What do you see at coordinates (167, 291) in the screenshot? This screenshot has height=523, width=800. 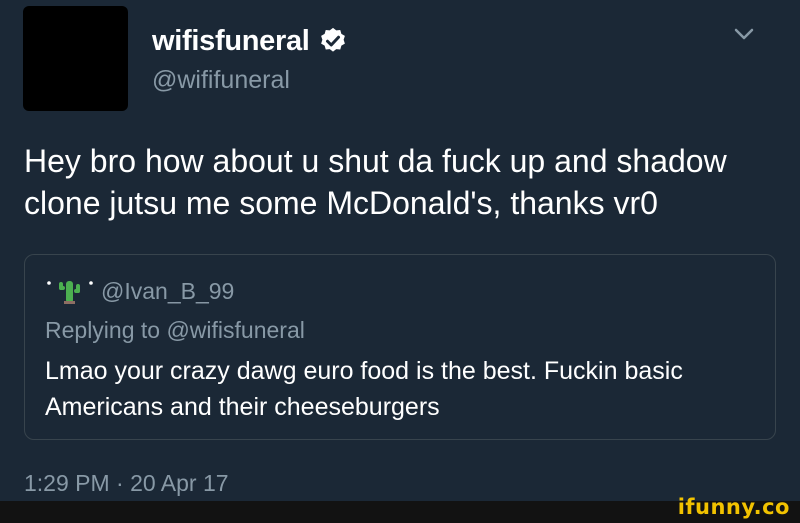 I see `quoted-user-handle: @Ivan_B_99` at bounding box center [167, 291].